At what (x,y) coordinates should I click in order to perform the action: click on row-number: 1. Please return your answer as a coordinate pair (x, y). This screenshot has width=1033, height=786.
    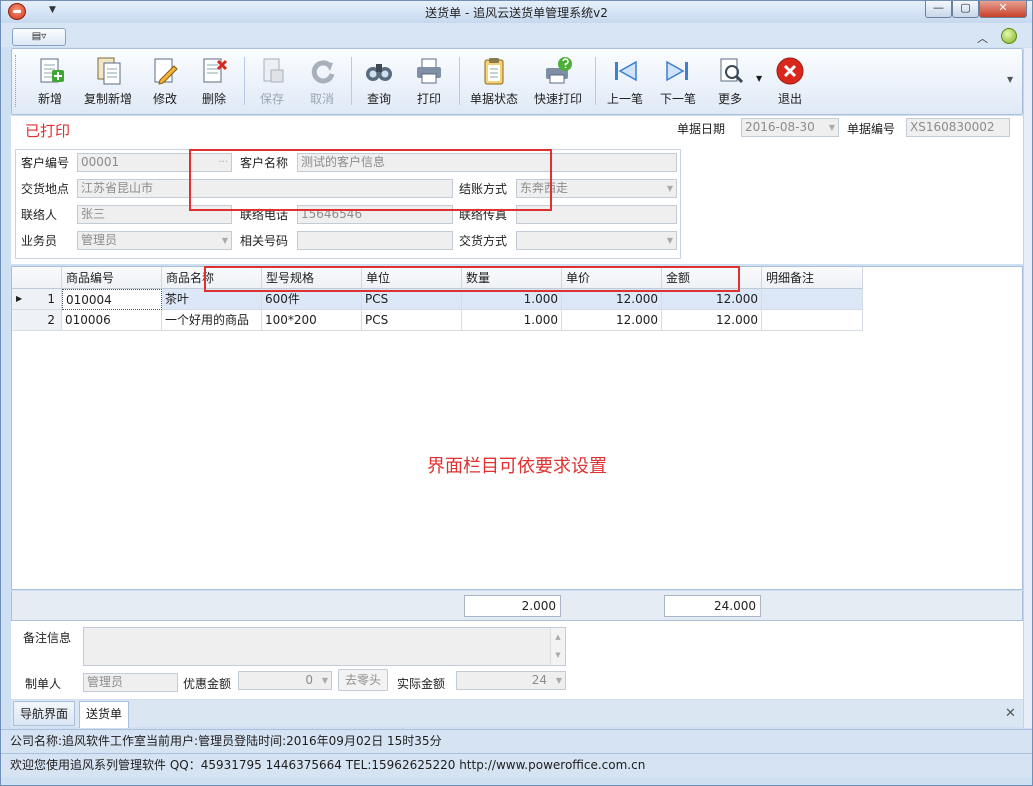
    Looking at the image, I should click on (51, 299).